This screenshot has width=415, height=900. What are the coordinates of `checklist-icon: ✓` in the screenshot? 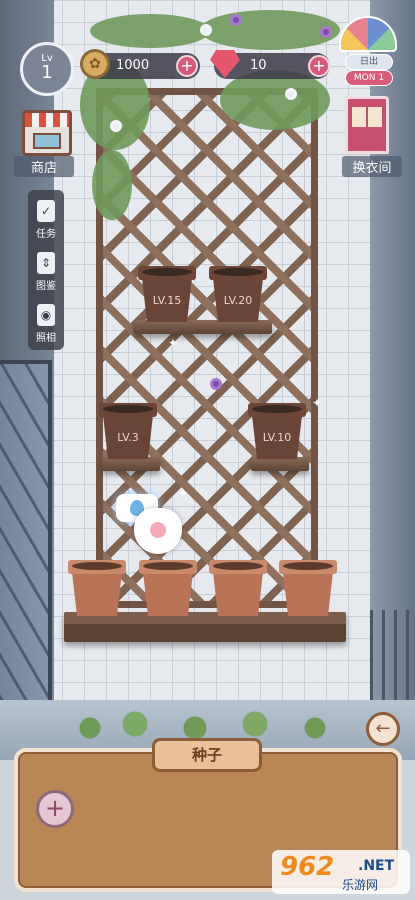 It's located at (46, 211).